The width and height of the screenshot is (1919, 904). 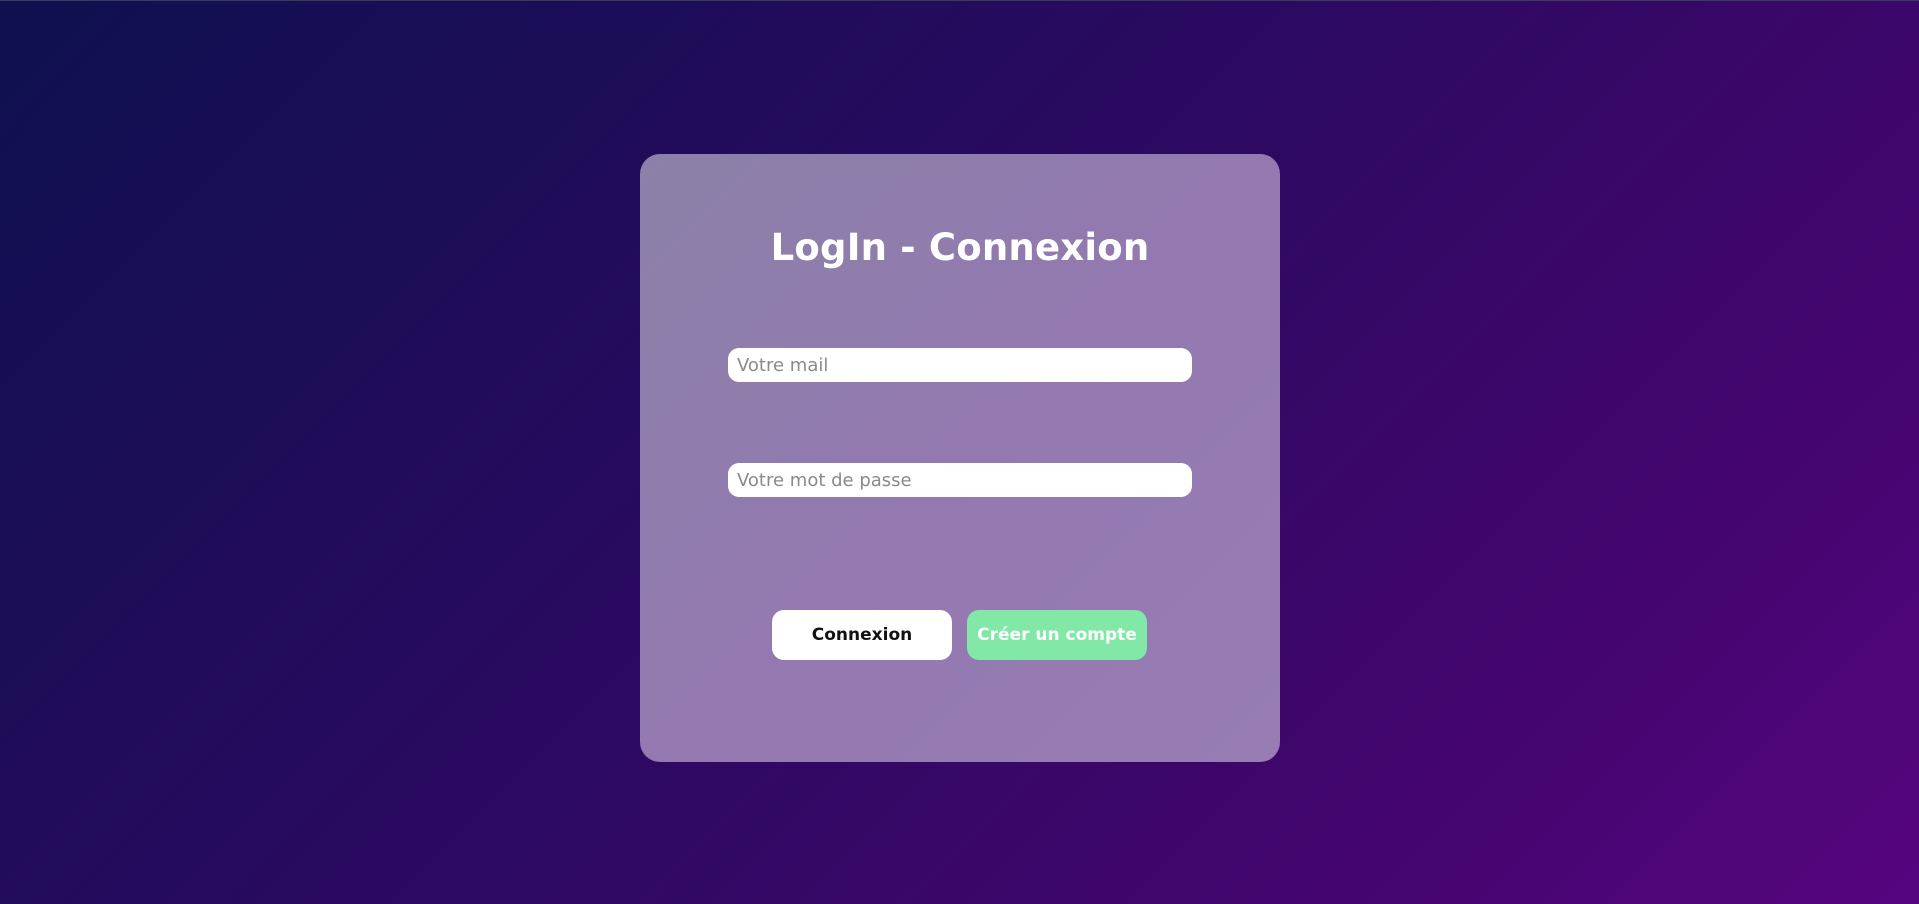 I want to click on create-account-button: Créer un compte, so click(x=1057, y=635).